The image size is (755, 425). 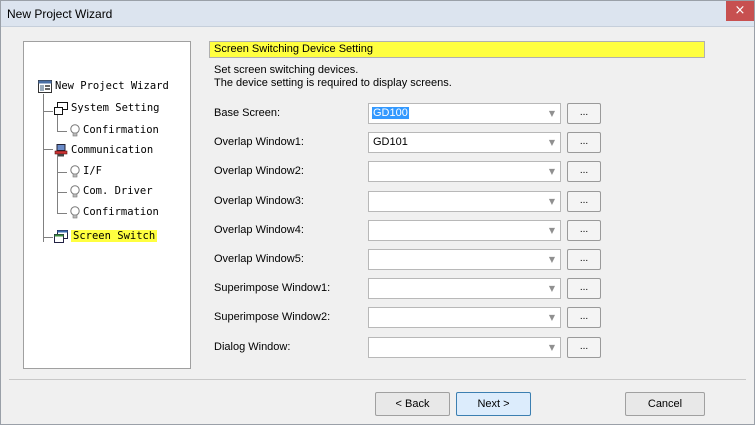 I want to click on screen-switch-icon, so click(x=61, y=236).